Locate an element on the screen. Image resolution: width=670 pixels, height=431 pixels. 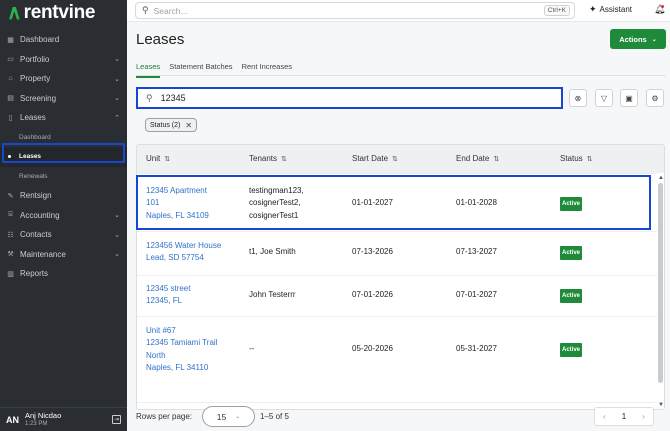
column-header-unit: Unit ⇅ is located at coordinates (158, 158).